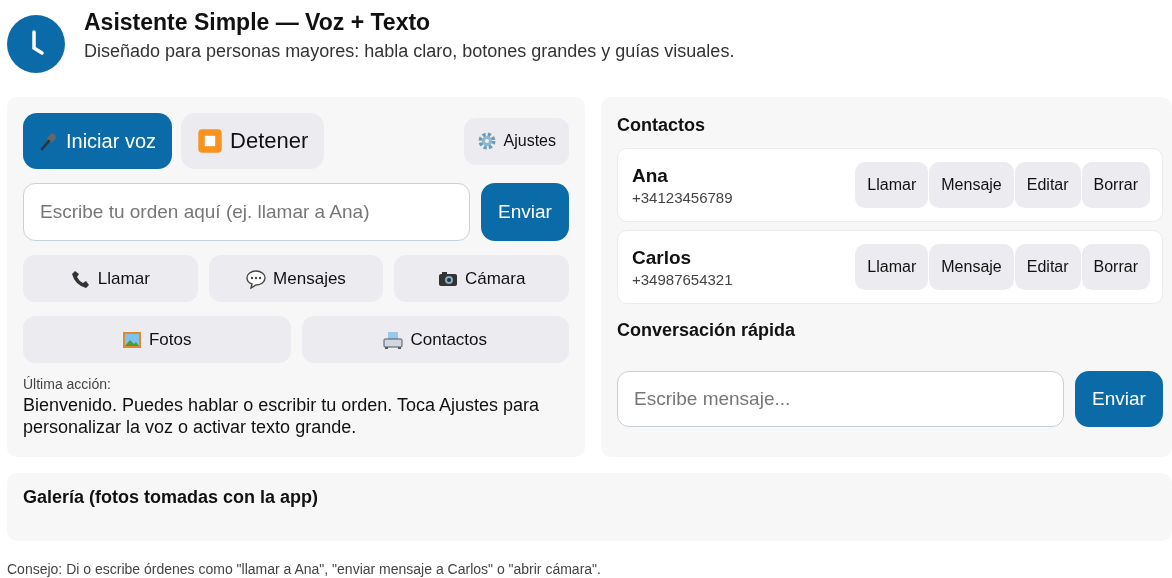  I want to click on contact-name: Ana, so click(650, 175).